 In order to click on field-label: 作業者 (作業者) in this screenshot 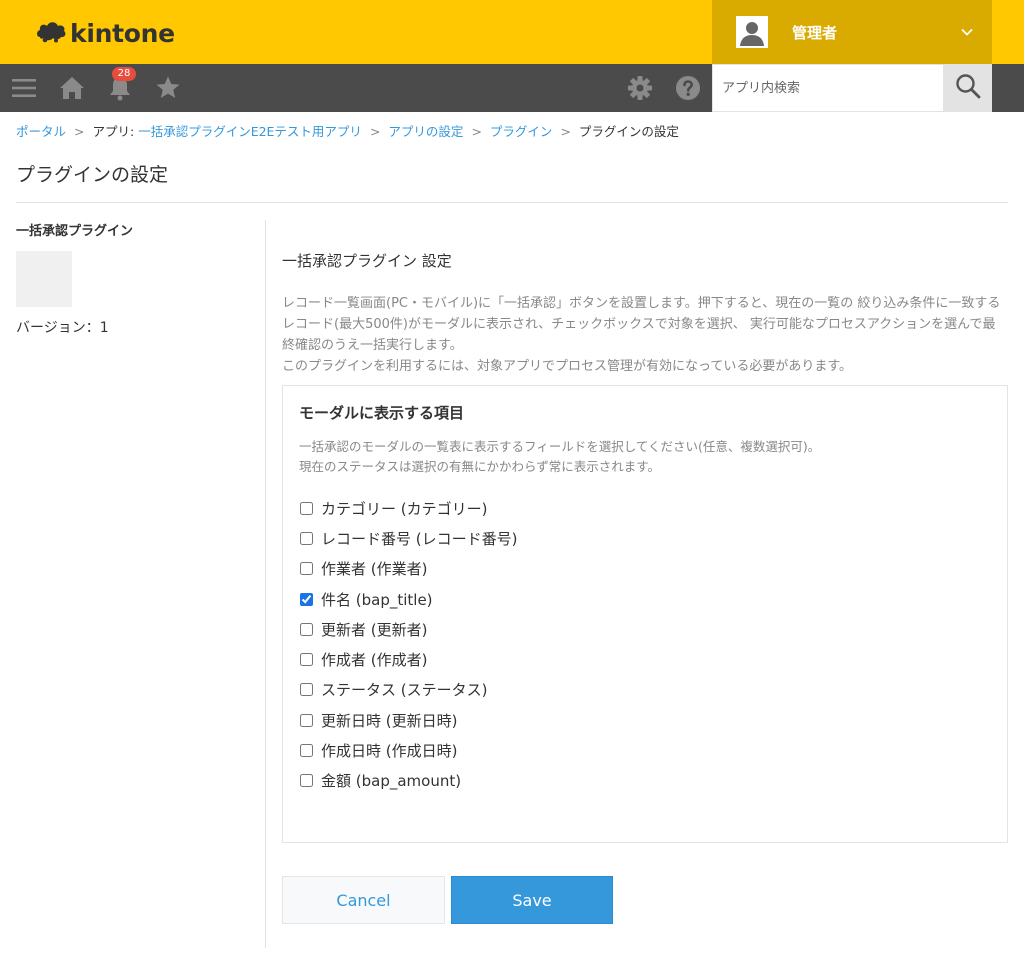, I will do `click(374, 568)`.